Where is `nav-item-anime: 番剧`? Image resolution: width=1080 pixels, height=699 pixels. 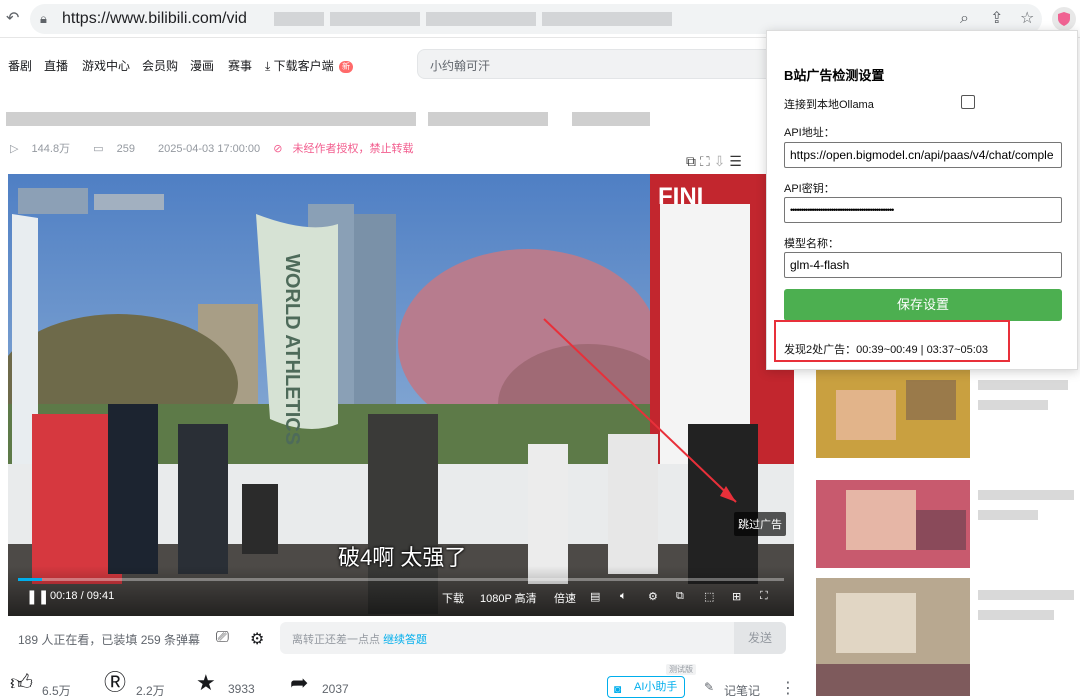 nav-item-anime: 番剧 is located at coordinates (20, 65).